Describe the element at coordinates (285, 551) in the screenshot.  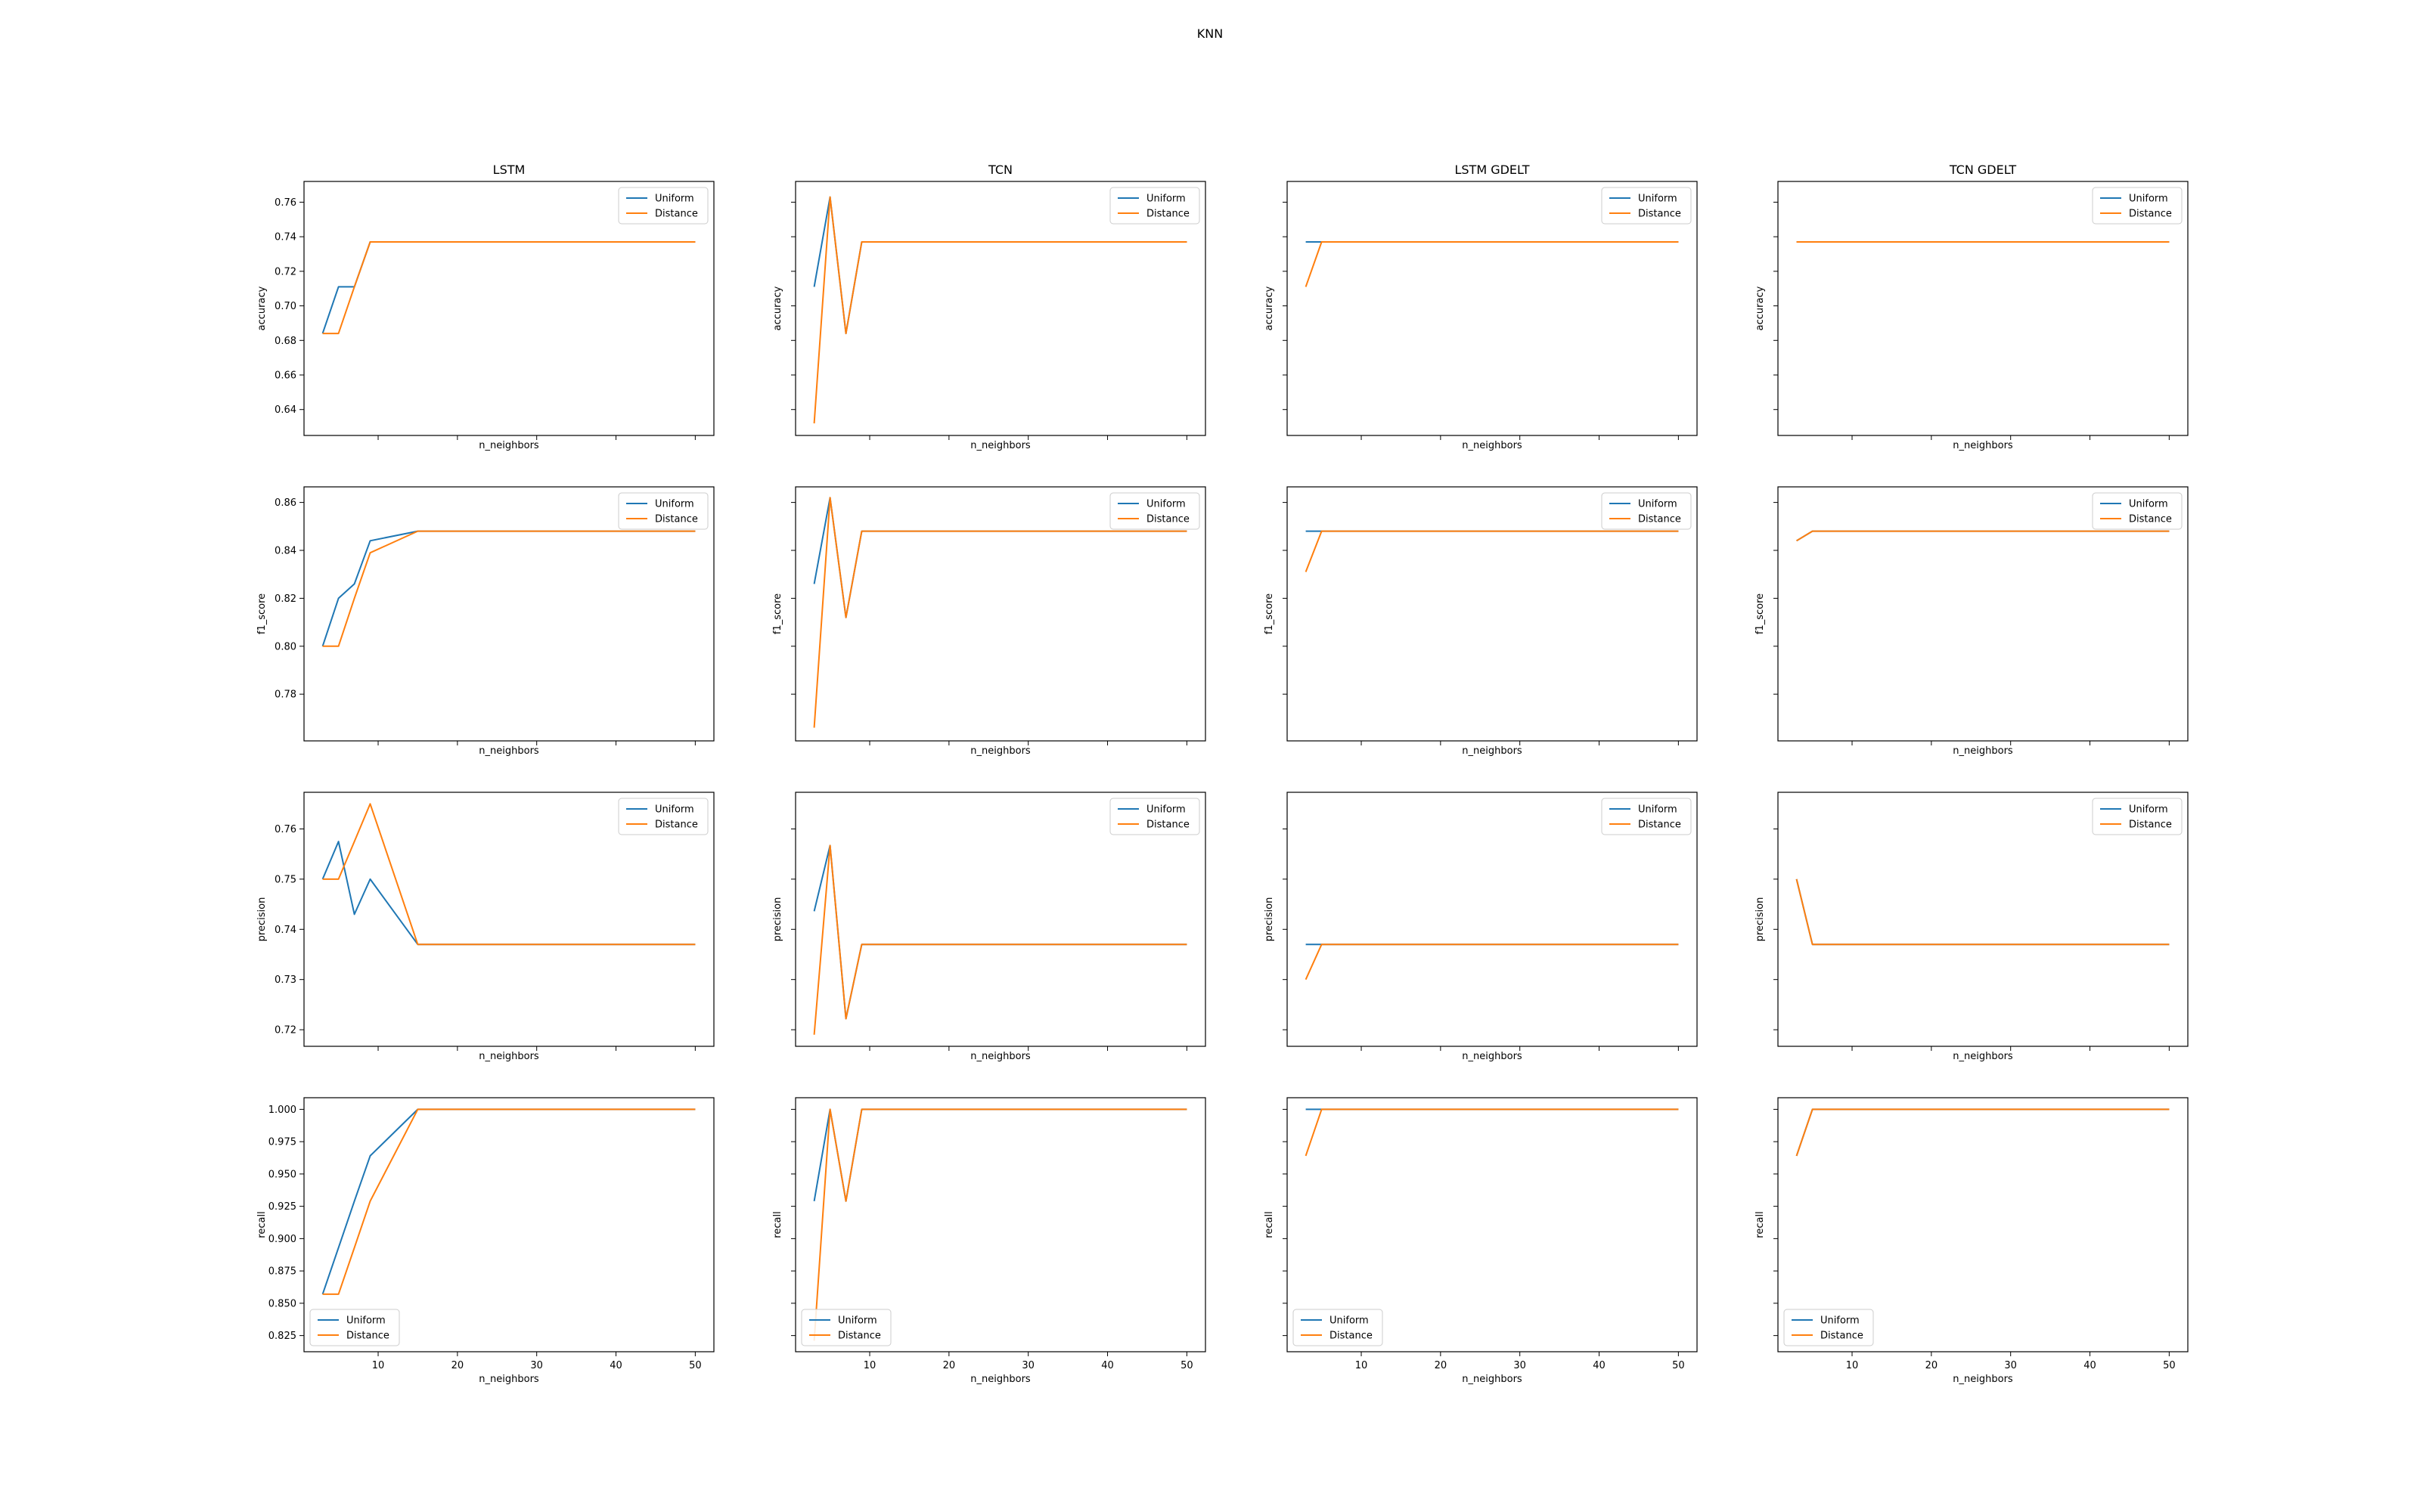
I see `y-tick-label: 0.84` at that location.